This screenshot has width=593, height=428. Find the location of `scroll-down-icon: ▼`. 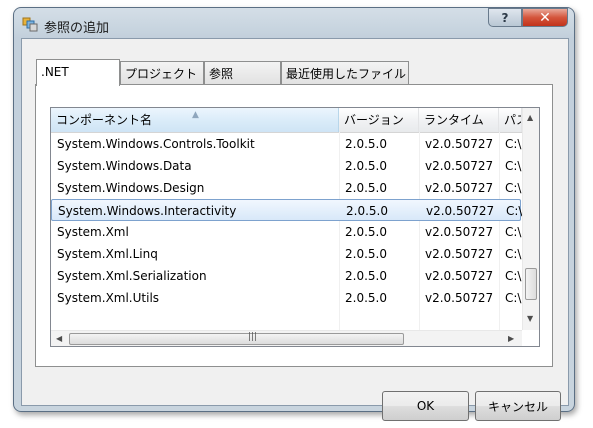

scroll-down-icon: ▼ is located at coordinates (530, 318).